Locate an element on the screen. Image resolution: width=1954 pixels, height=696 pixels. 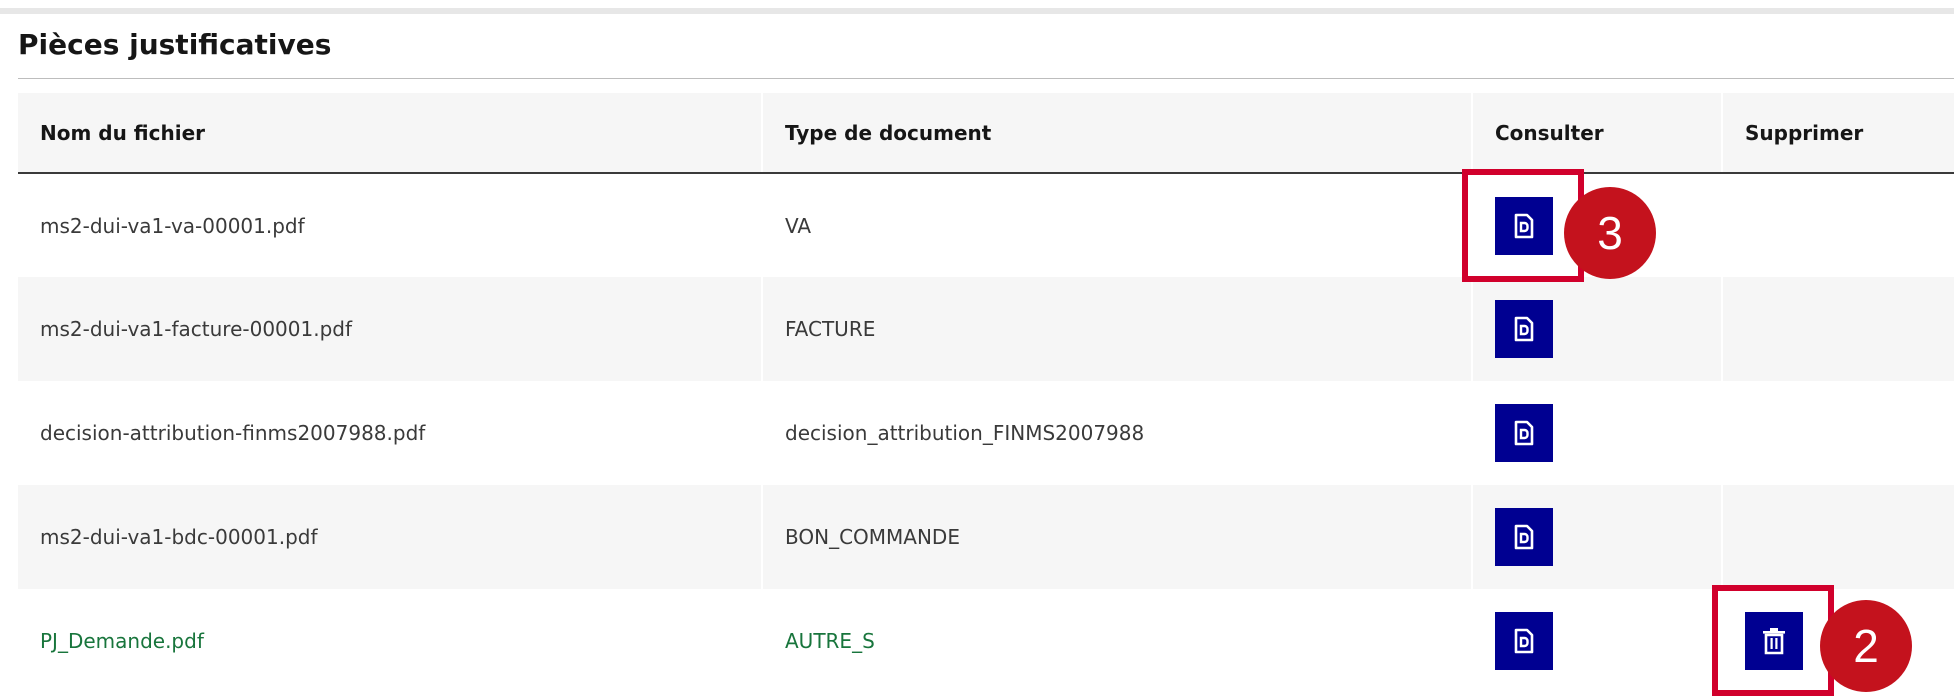
header-document-type: Type de document is located at coordinates (1116, 133).